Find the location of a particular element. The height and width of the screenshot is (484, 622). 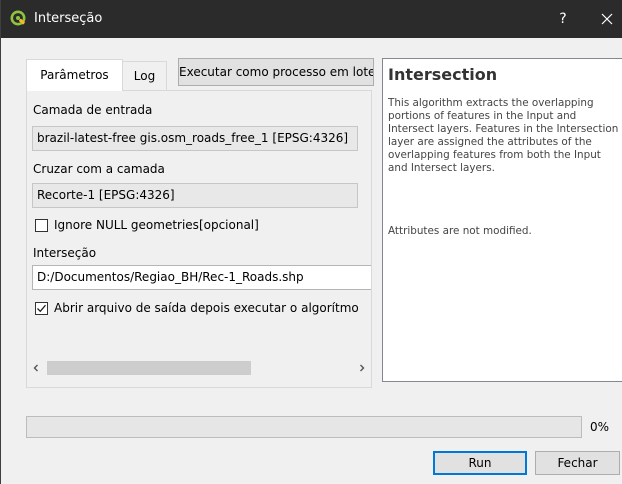

close-dialog-button: Fechar is located at coordinates (577, 463).